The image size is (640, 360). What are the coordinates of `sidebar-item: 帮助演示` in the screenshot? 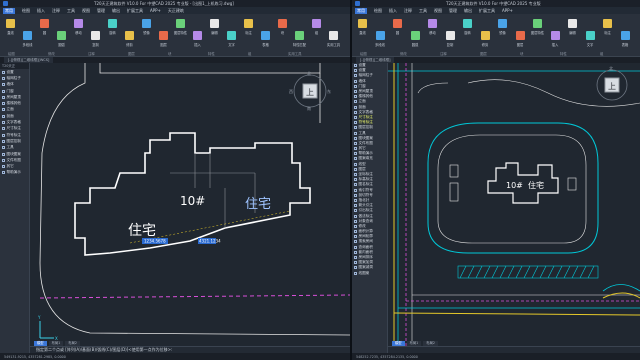 It's located at (14, 173).